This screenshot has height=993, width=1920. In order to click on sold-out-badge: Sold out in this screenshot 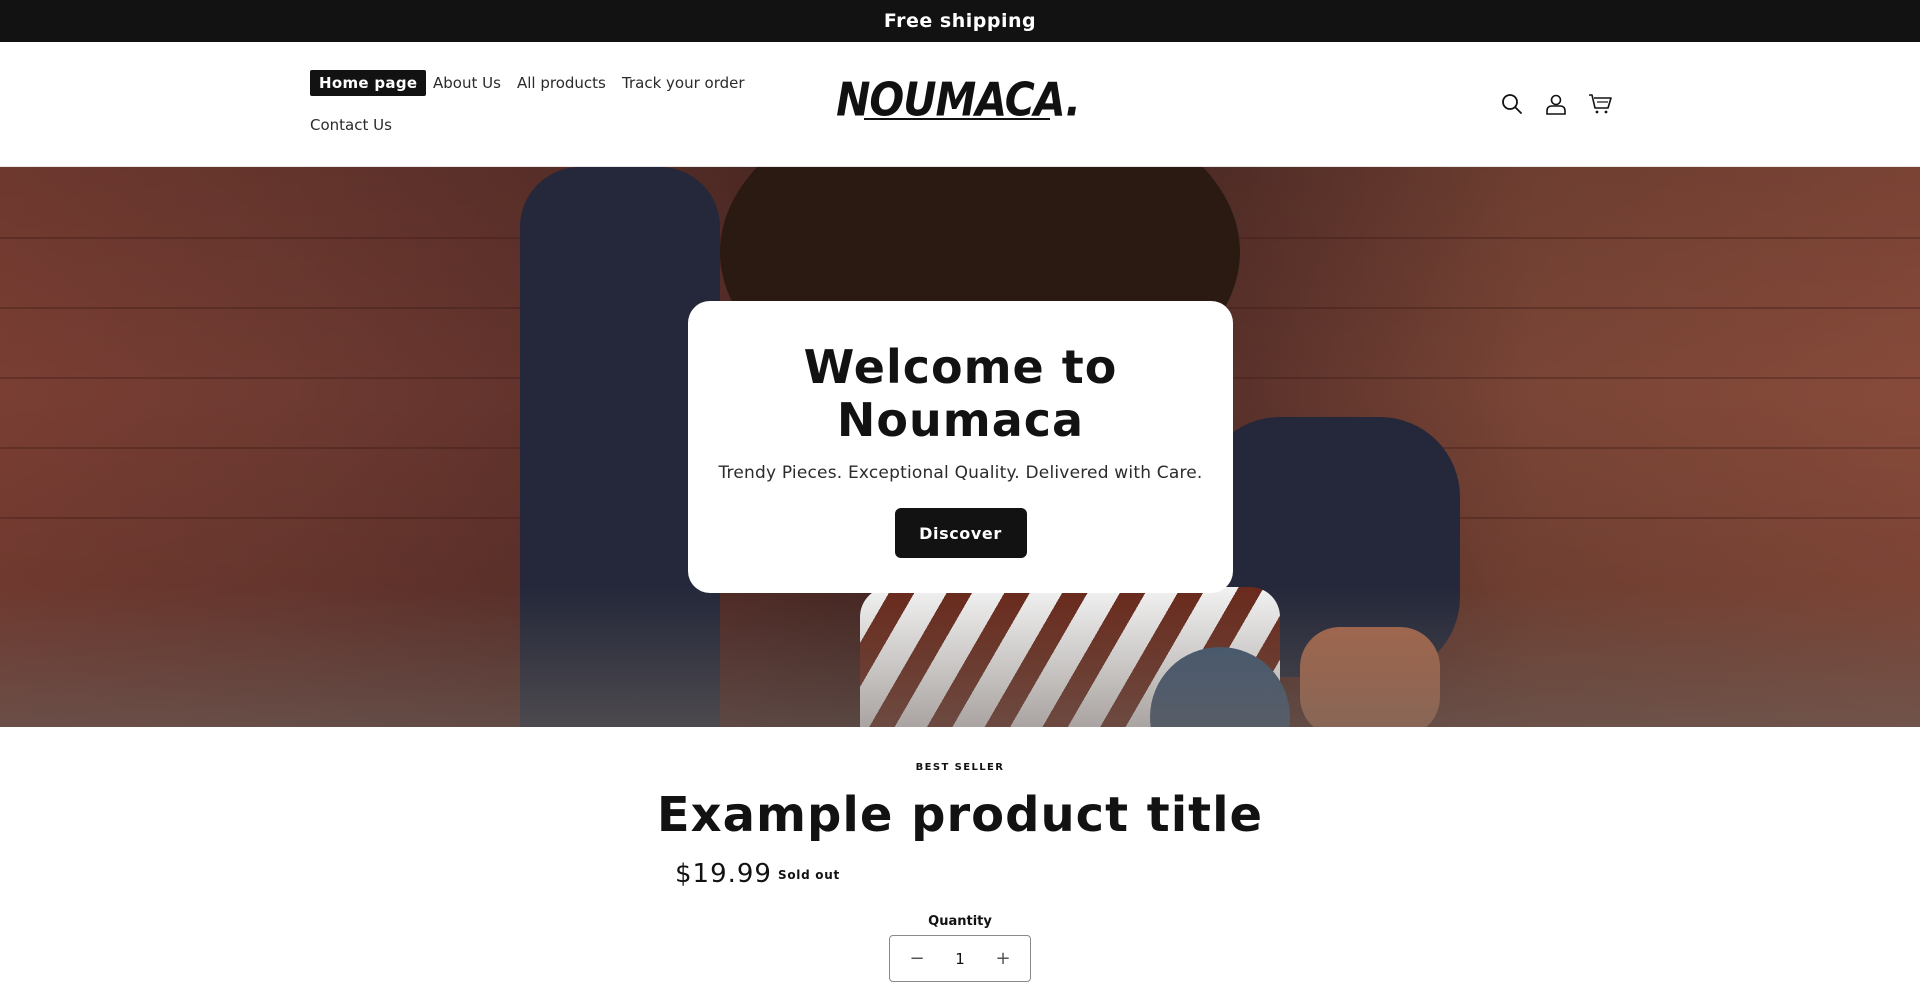, I will do `click(809, 875)`.